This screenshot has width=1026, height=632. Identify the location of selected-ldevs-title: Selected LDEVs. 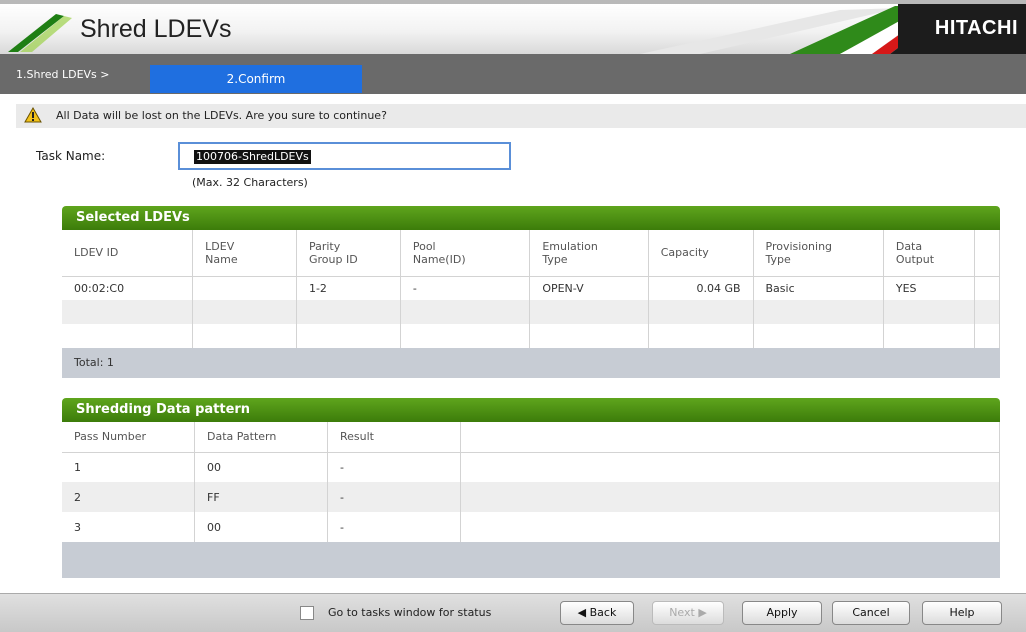
(531, 218).